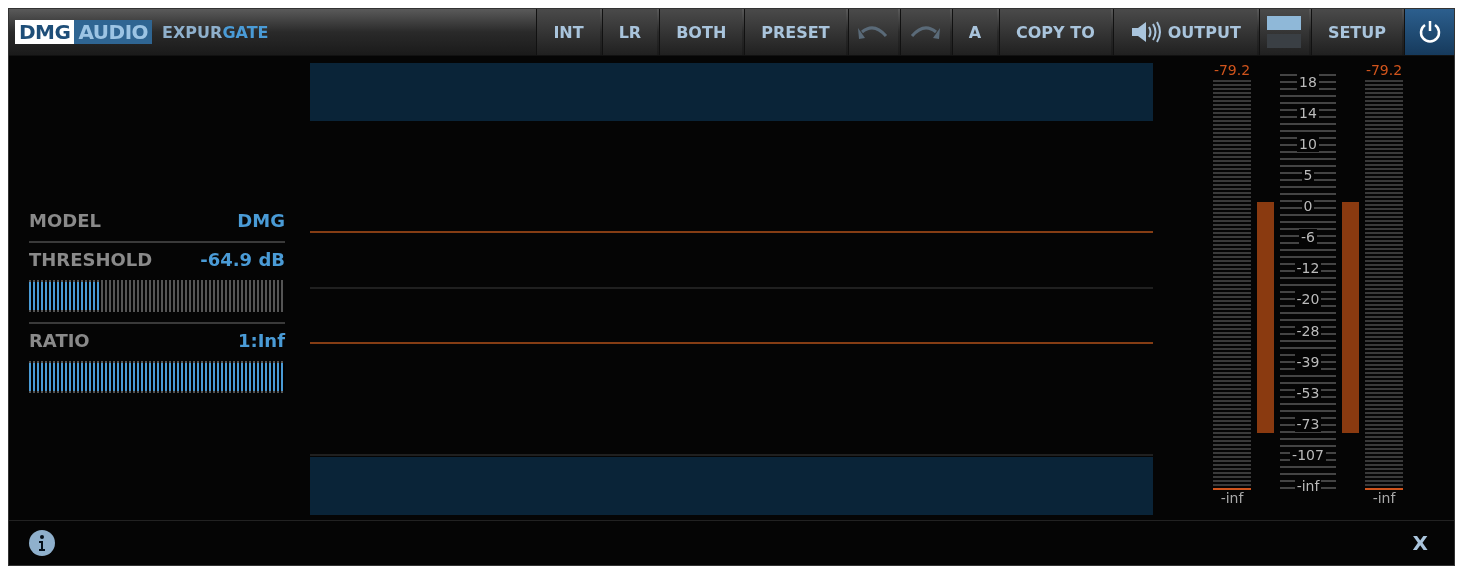 Image resolution: width=1461 pixels, height=572 pixels. Describe the element at coordinates (568, 32) in the screenshot. I see `toolbar-button: INT` at that location.